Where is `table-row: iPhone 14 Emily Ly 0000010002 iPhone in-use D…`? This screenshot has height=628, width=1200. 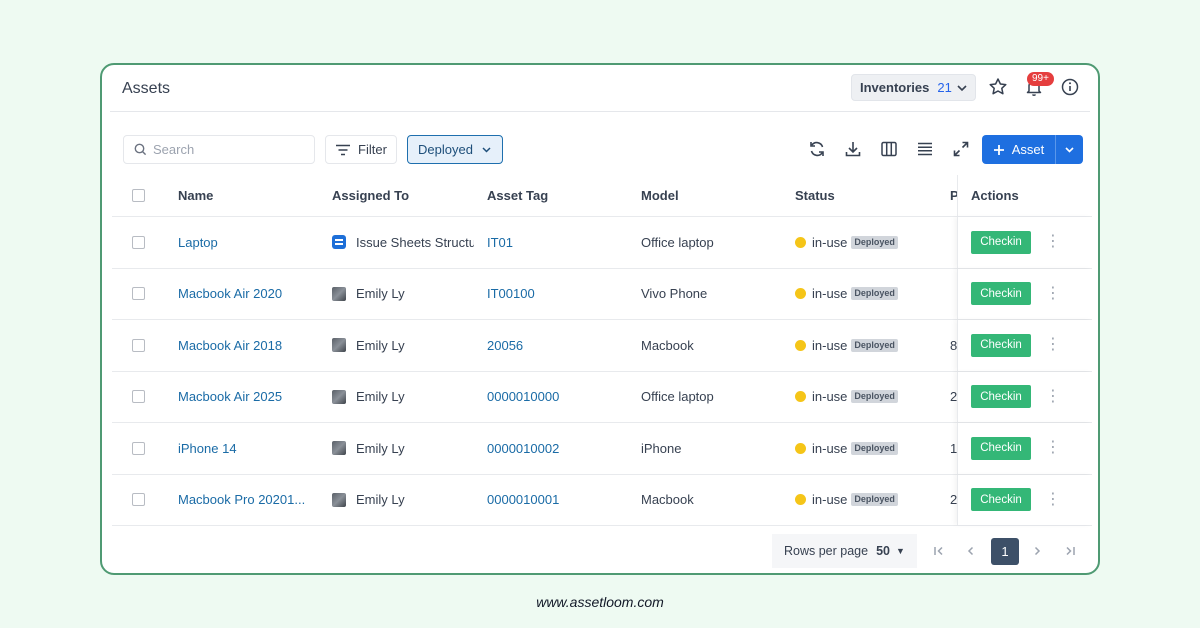 table-row: iPhone 14 Emily Ly 0000010002 iPhone in-use D… is located at coordinates (602, 449).